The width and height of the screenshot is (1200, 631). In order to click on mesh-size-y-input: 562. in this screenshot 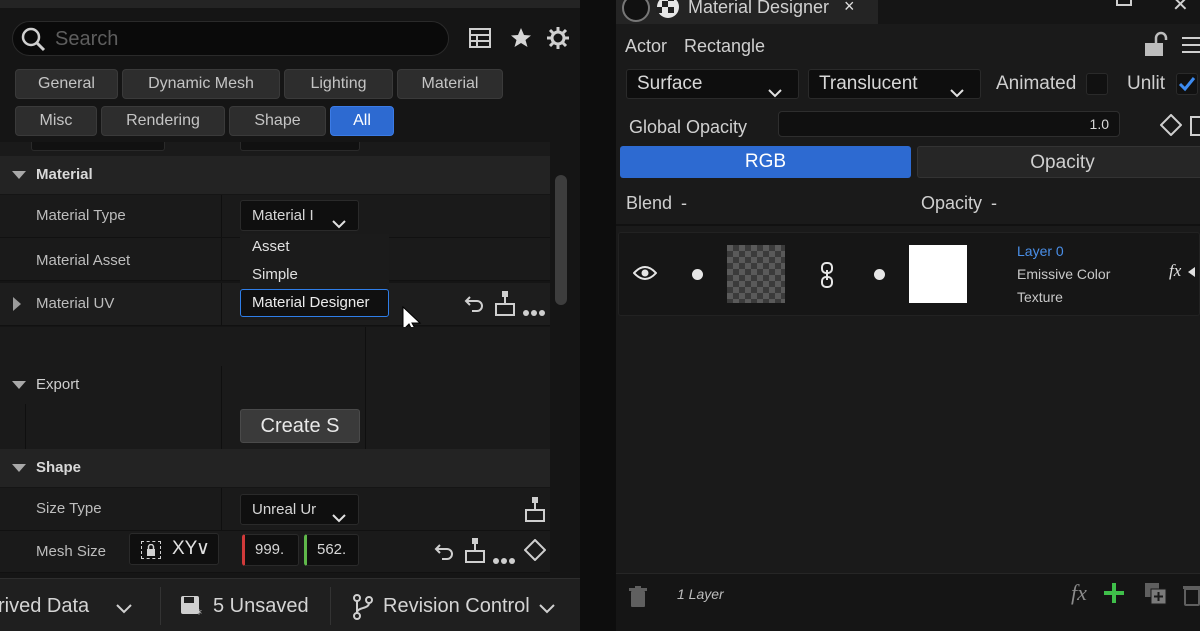, I will do `click(331, 550)`.